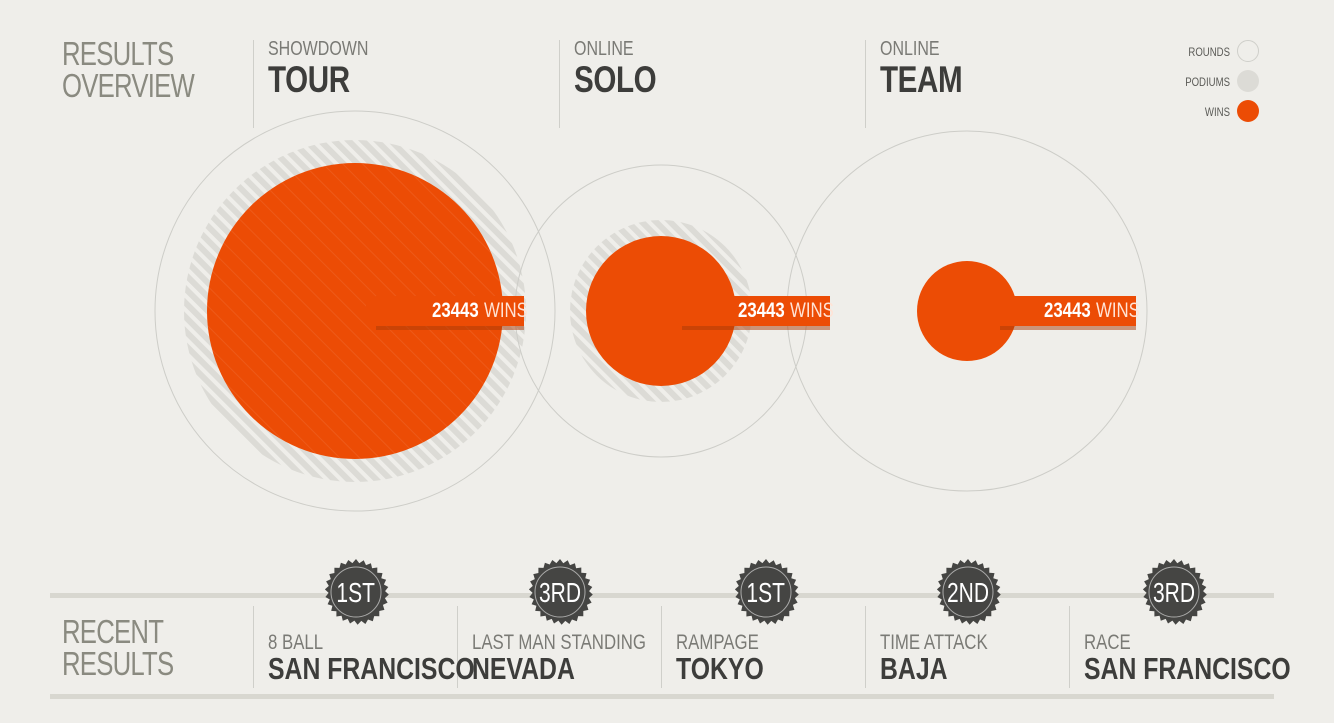 This screenshot has width=1334, height=723. I want to click on result-place-3: 1ST, so click(766, 592).